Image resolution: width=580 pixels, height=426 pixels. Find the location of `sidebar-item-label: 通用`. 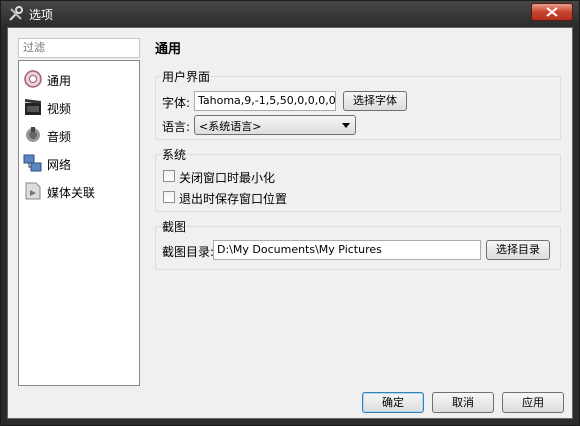

sidebar-item-label: 通用 is located at coordinates (59, 81).